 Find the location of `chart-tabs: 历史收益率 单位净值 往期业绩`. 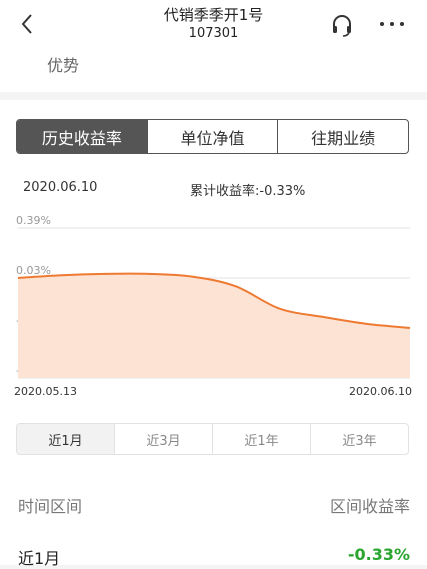

chart-tabs: 历史收益率 单位净值 往期业绩 is located at coordinates (212, 136).